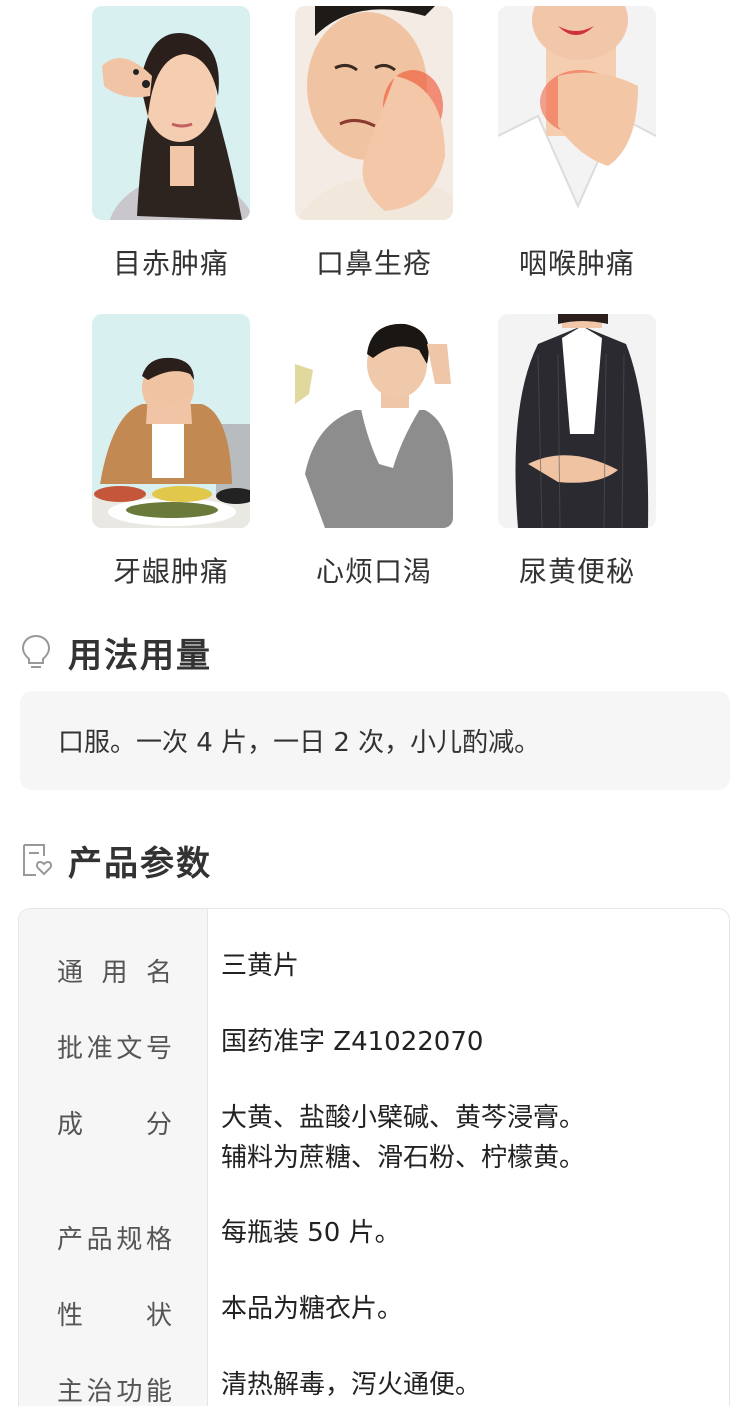 This screenshot has height=1406, width=750. I want to click on symptom-label: 口鼻生疮, so click(373, 263).